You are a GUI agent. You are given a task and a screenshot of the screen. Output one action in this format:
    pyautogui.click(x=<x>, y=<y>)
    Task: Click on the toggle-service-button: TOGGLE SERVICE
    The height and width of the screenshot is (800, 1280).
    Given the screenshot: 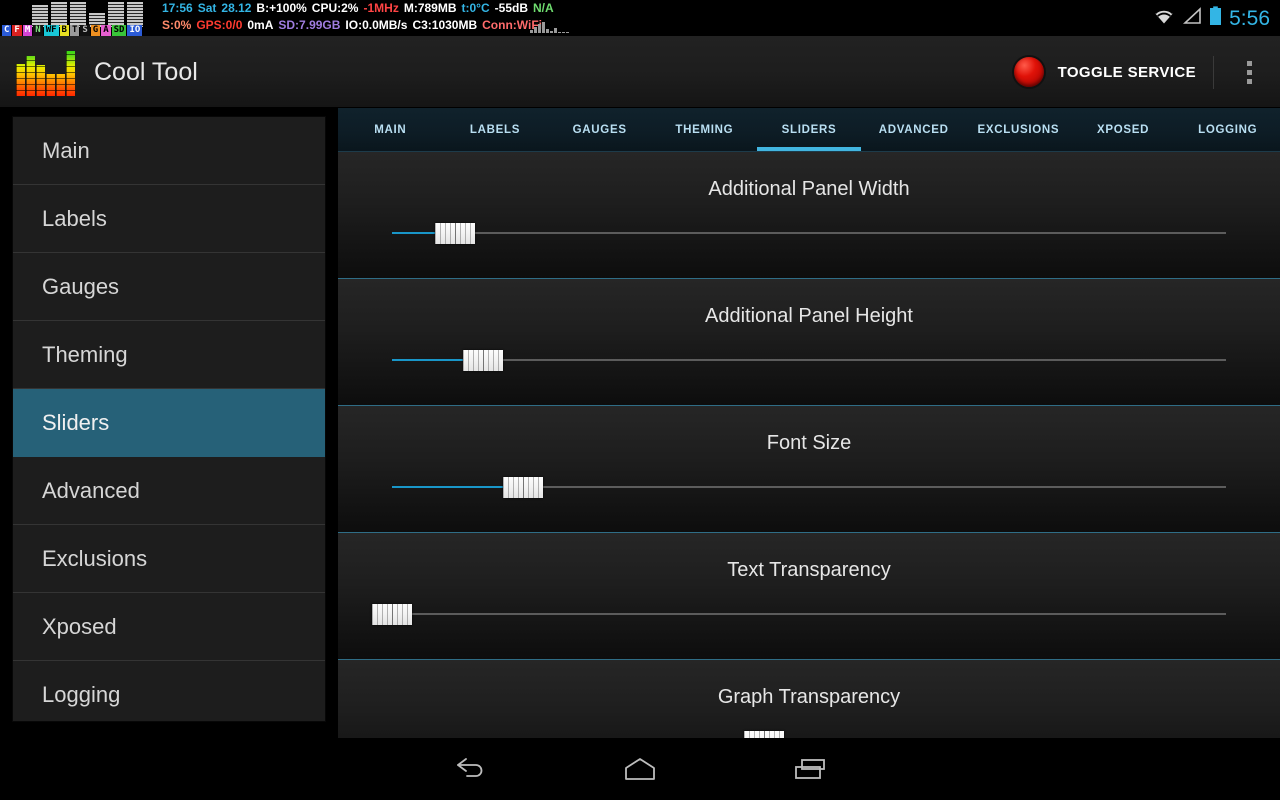 What is the action you would take?
    pyautogui.click(x=1104, y=72)
    